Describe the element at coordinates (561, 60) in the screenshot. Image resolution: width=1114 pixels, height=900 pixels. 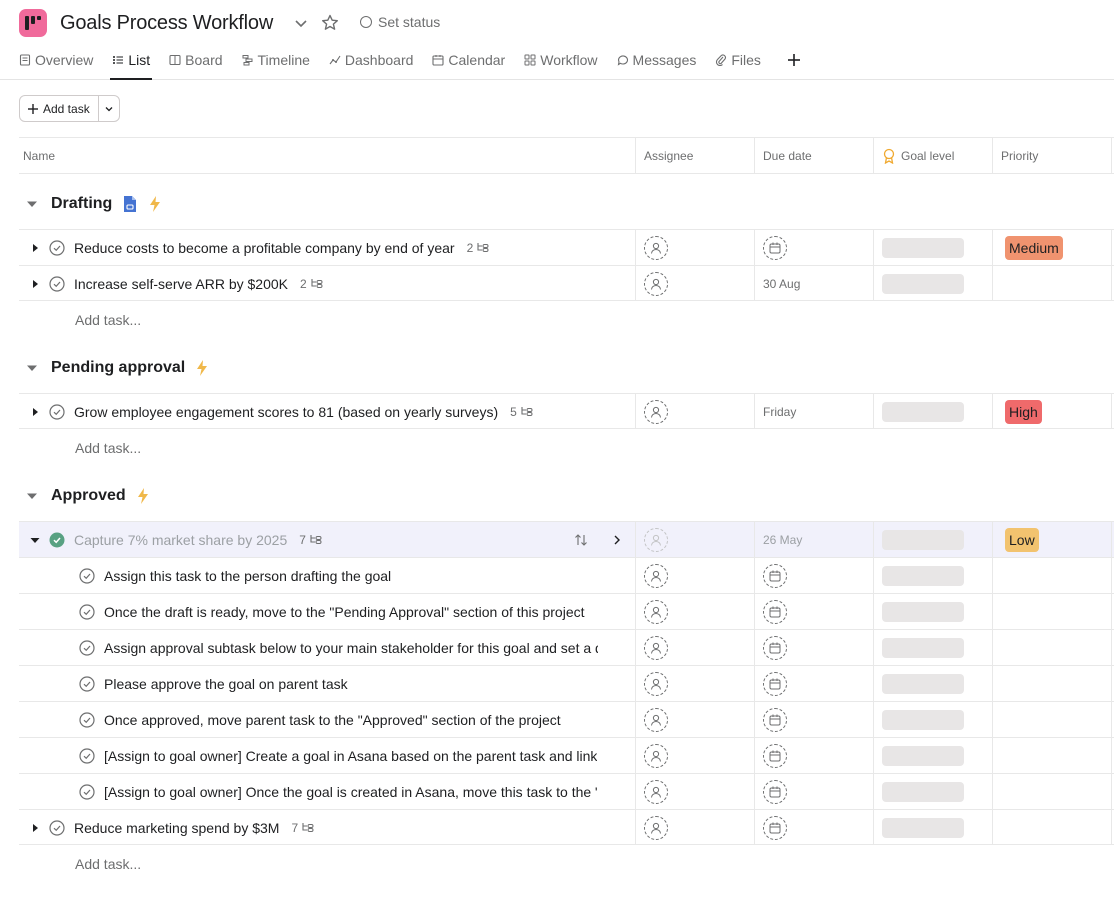
I see `tab-workflow: Workflow` at that location.